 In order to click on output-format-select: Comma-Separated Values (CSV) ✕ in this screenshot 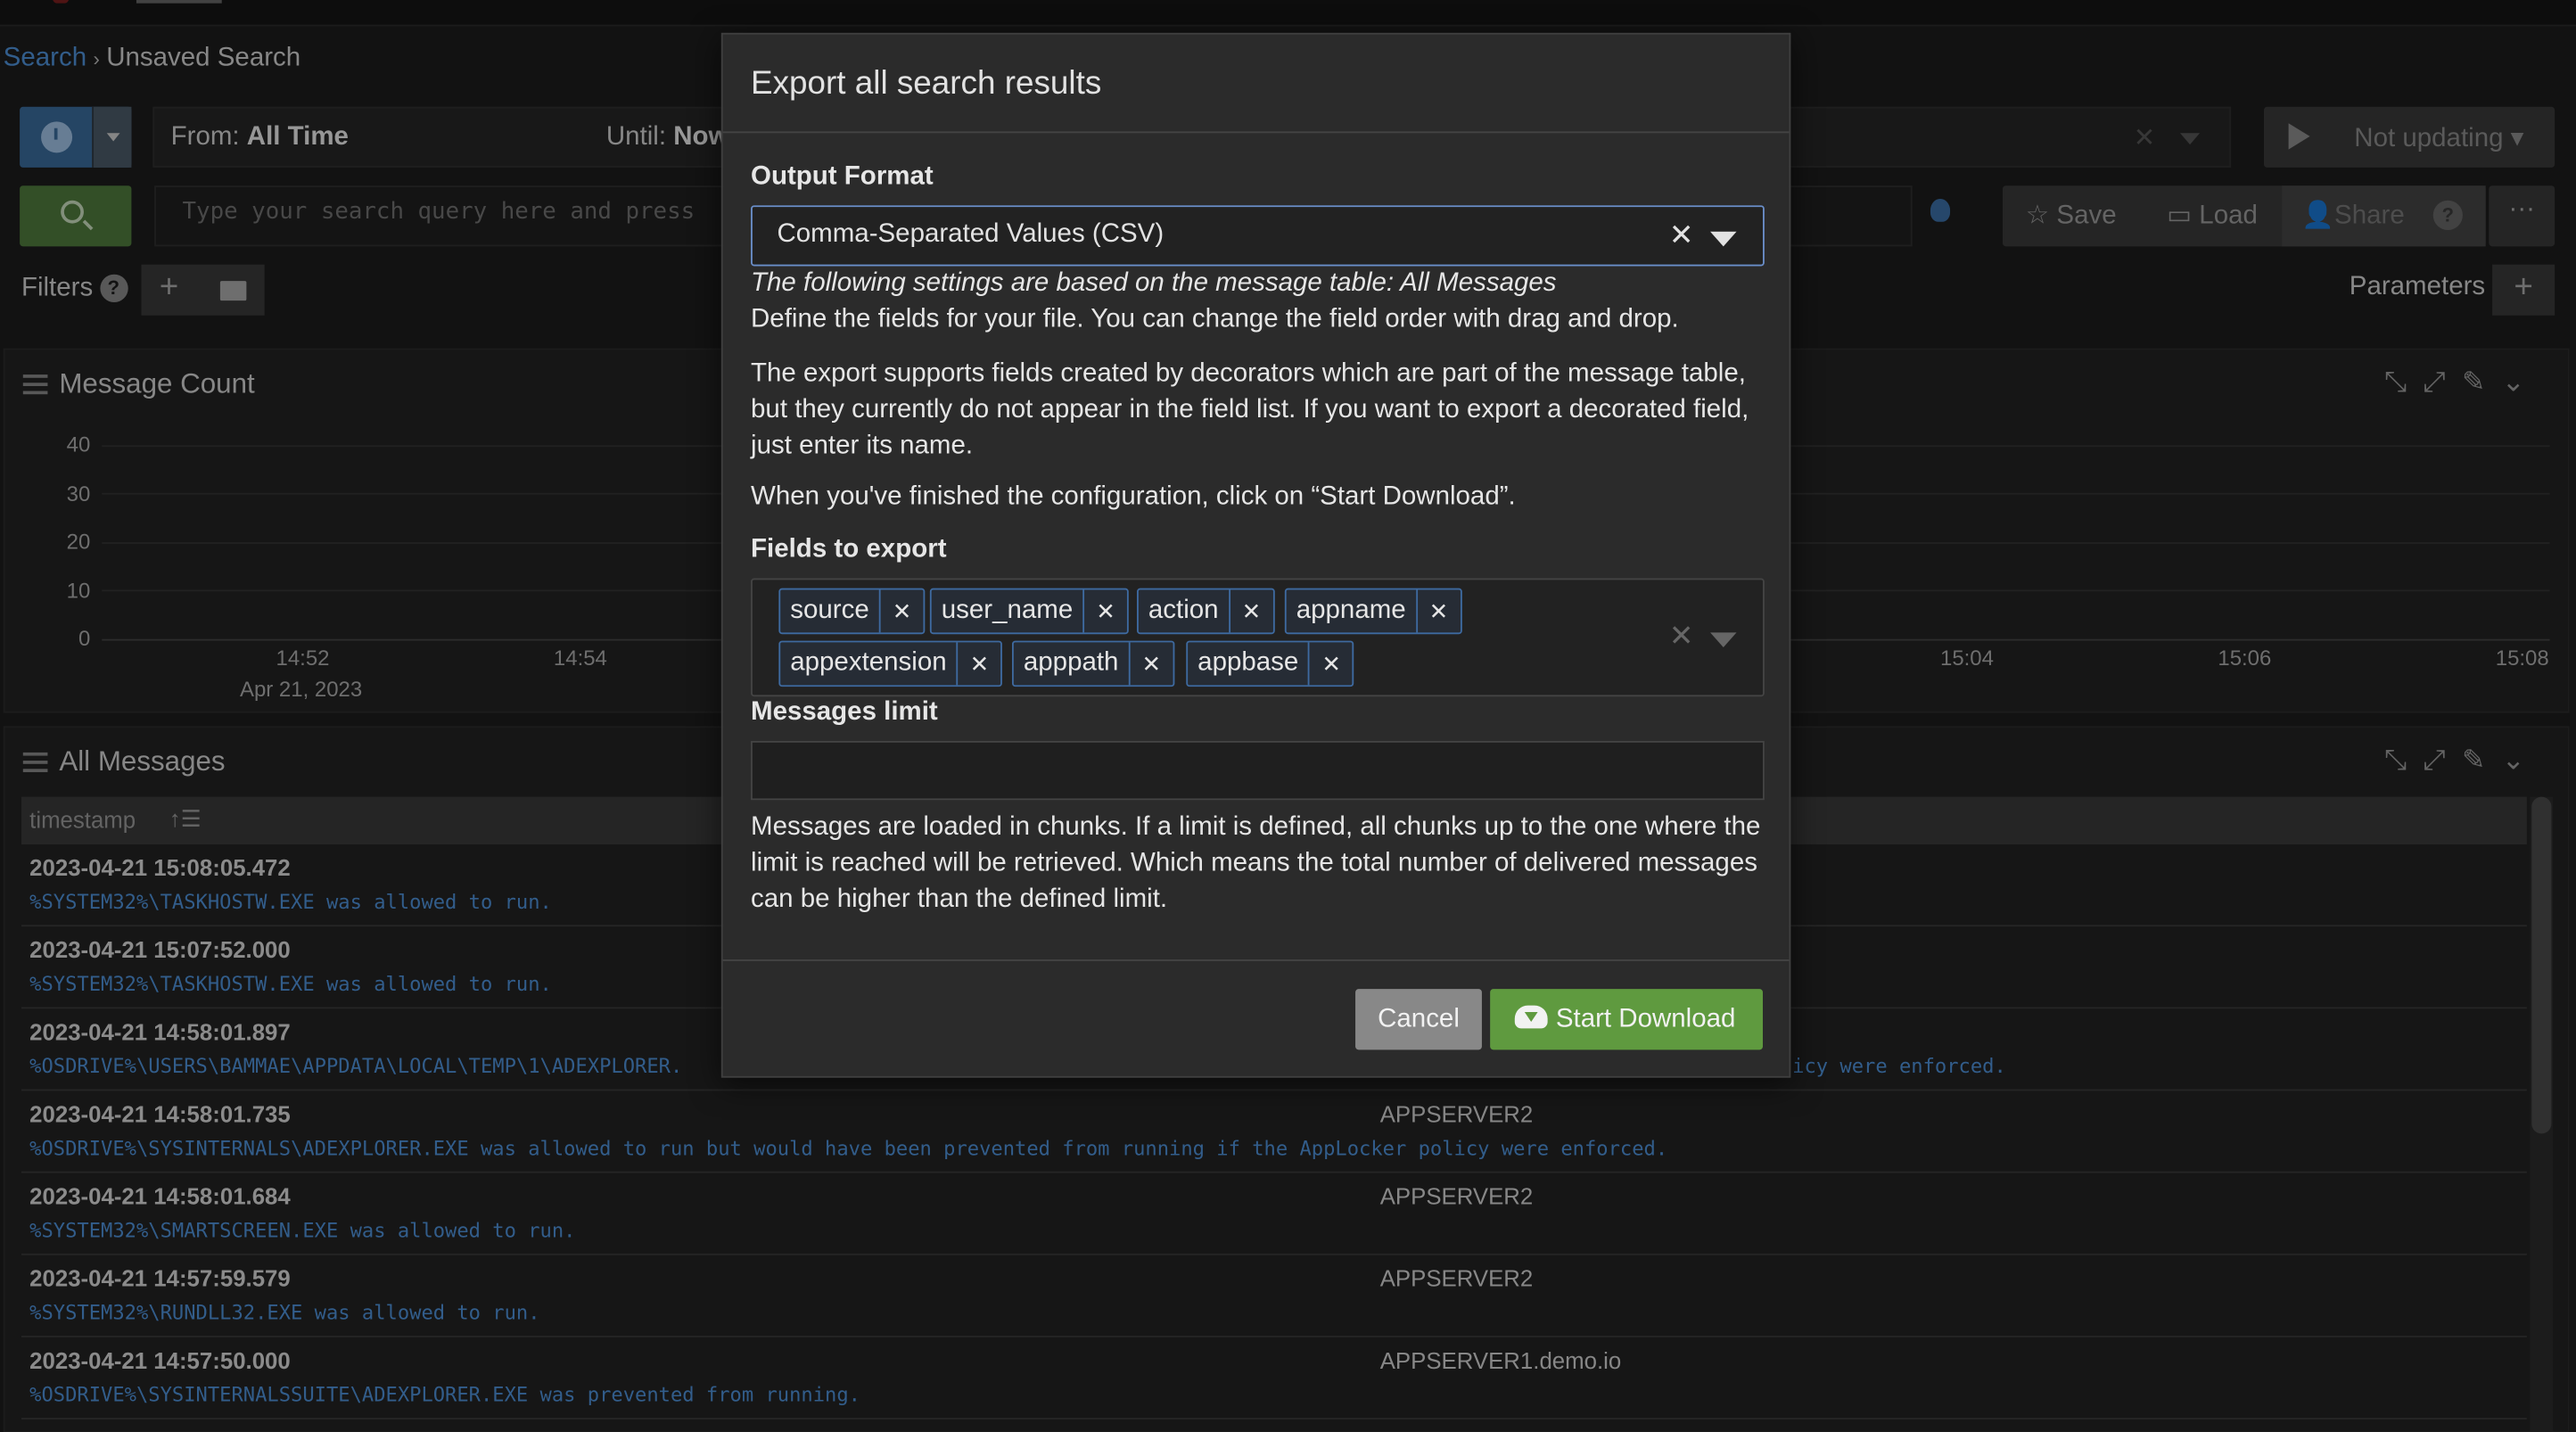, I will do `click(1258, 236)`.